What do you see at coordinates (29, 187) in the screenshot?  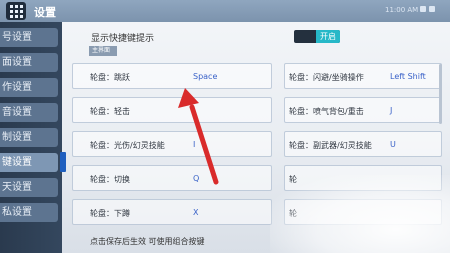 I see `sidebar-item-chat: 天设置` at bounding box center [29, 187].